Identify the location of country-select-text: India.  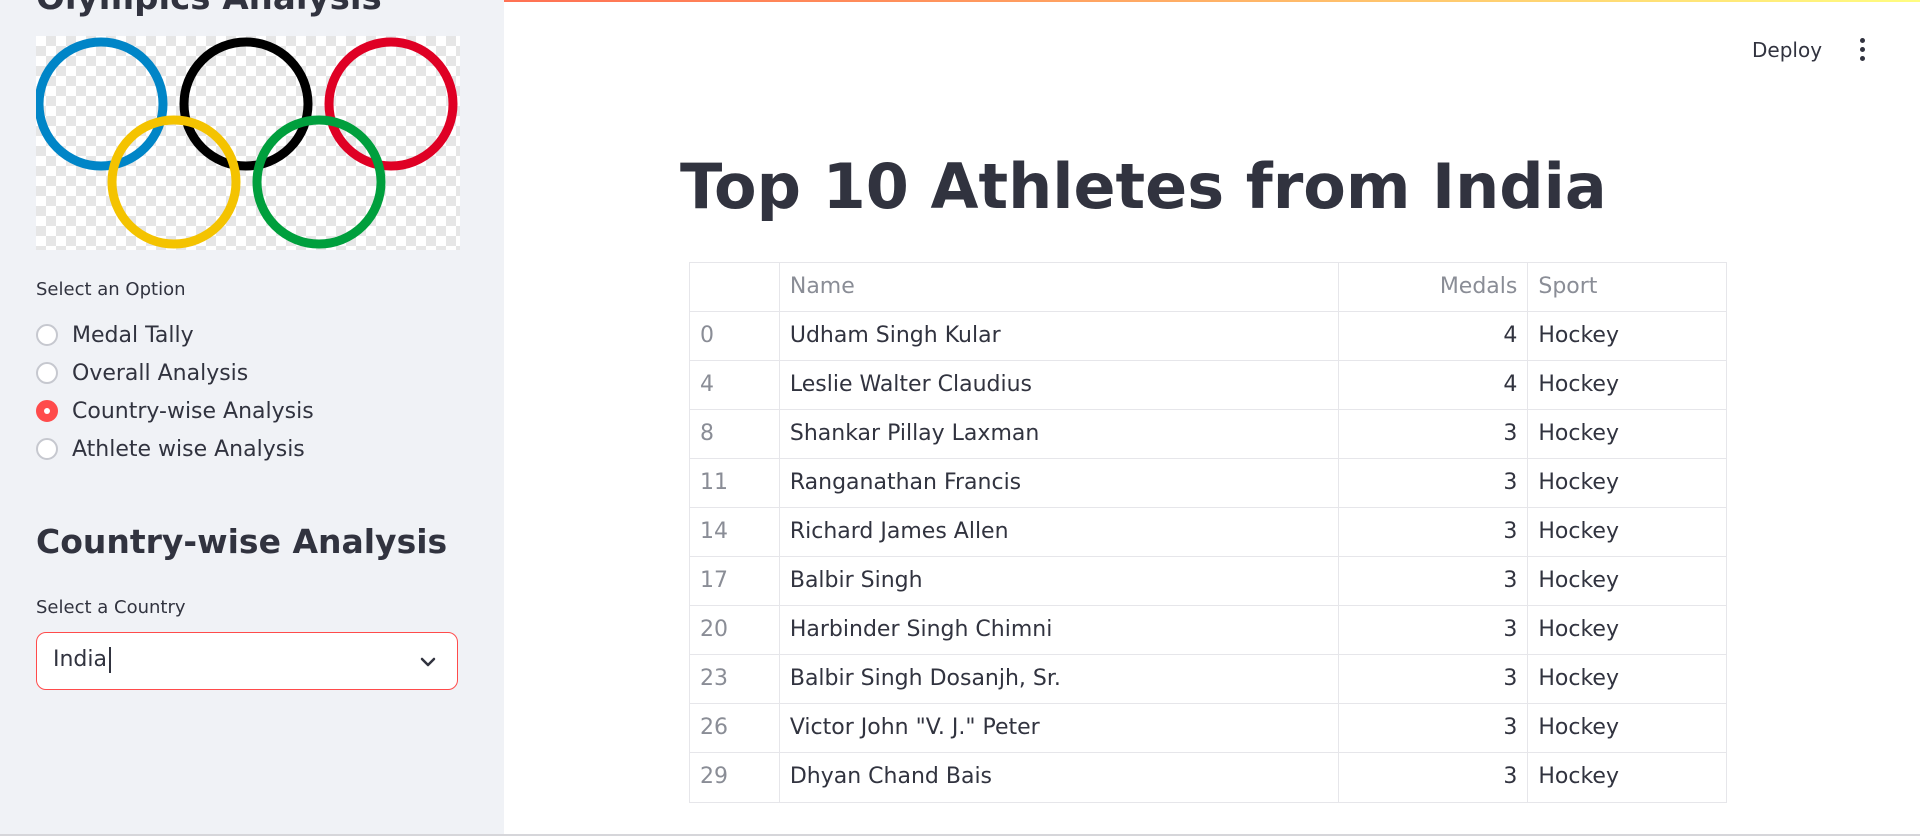
(80, 659).